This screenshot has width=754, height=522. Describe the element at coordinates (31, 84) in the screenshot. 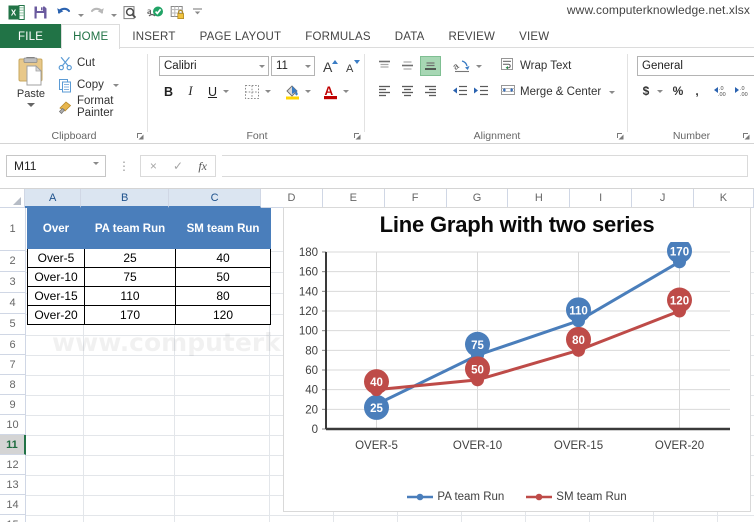

I see `paste-button: Paste` at that location.